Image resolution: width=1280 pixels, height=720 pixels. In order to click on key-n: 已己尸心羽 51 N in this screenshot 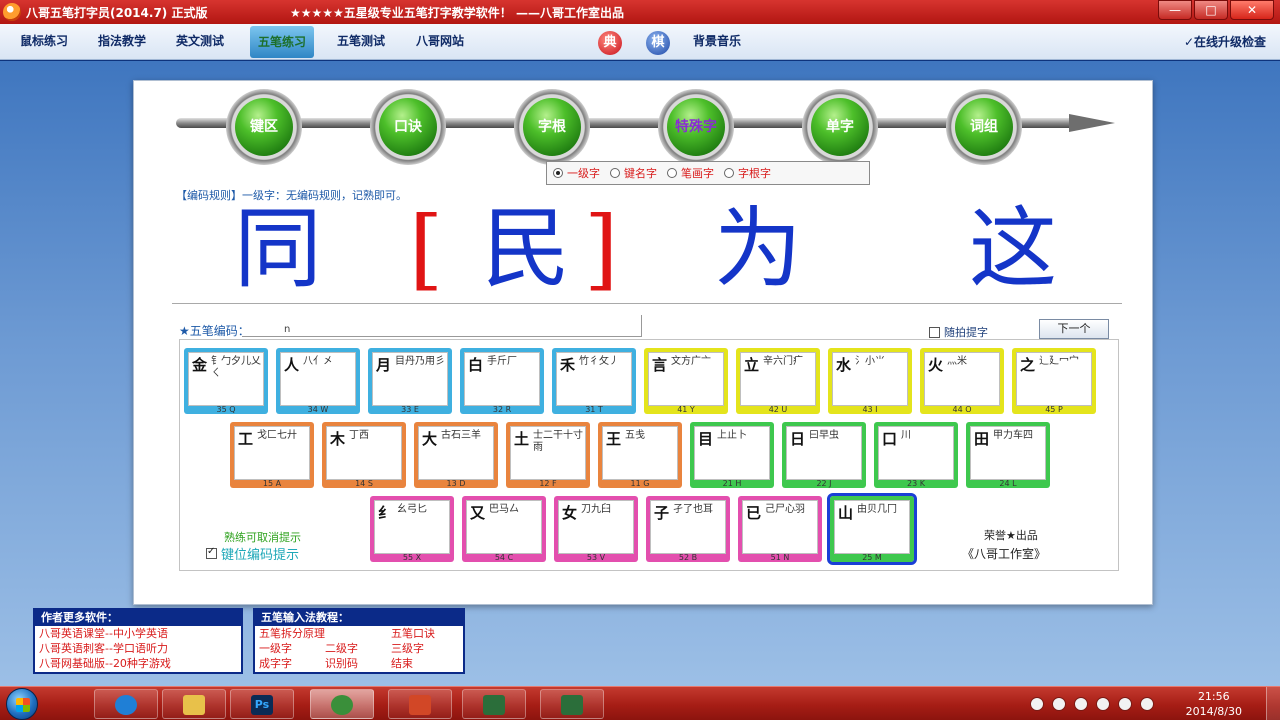, I will do `click(780, 529)`.